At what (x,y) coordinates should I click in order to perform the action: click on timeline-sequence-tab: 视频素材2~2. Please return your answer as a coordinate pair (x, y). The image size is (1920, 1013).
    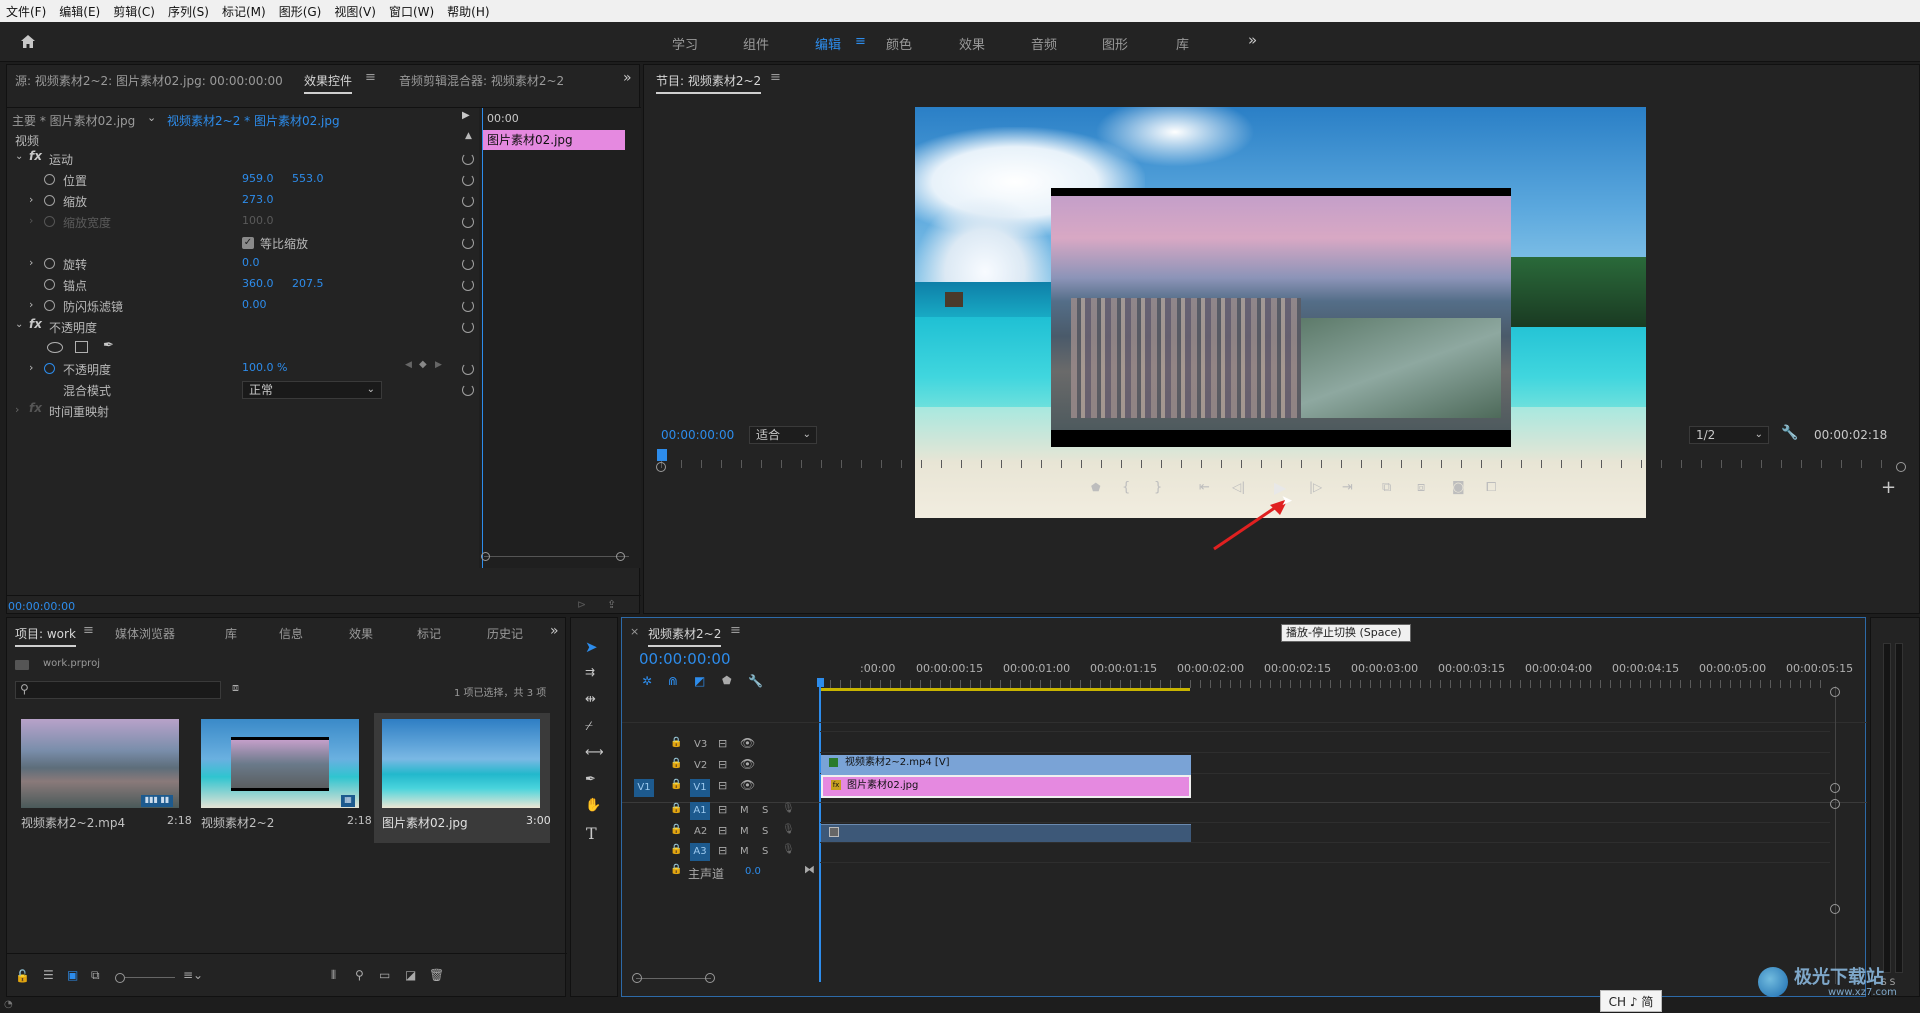
    Looking at the image, I should click on (685, 636).